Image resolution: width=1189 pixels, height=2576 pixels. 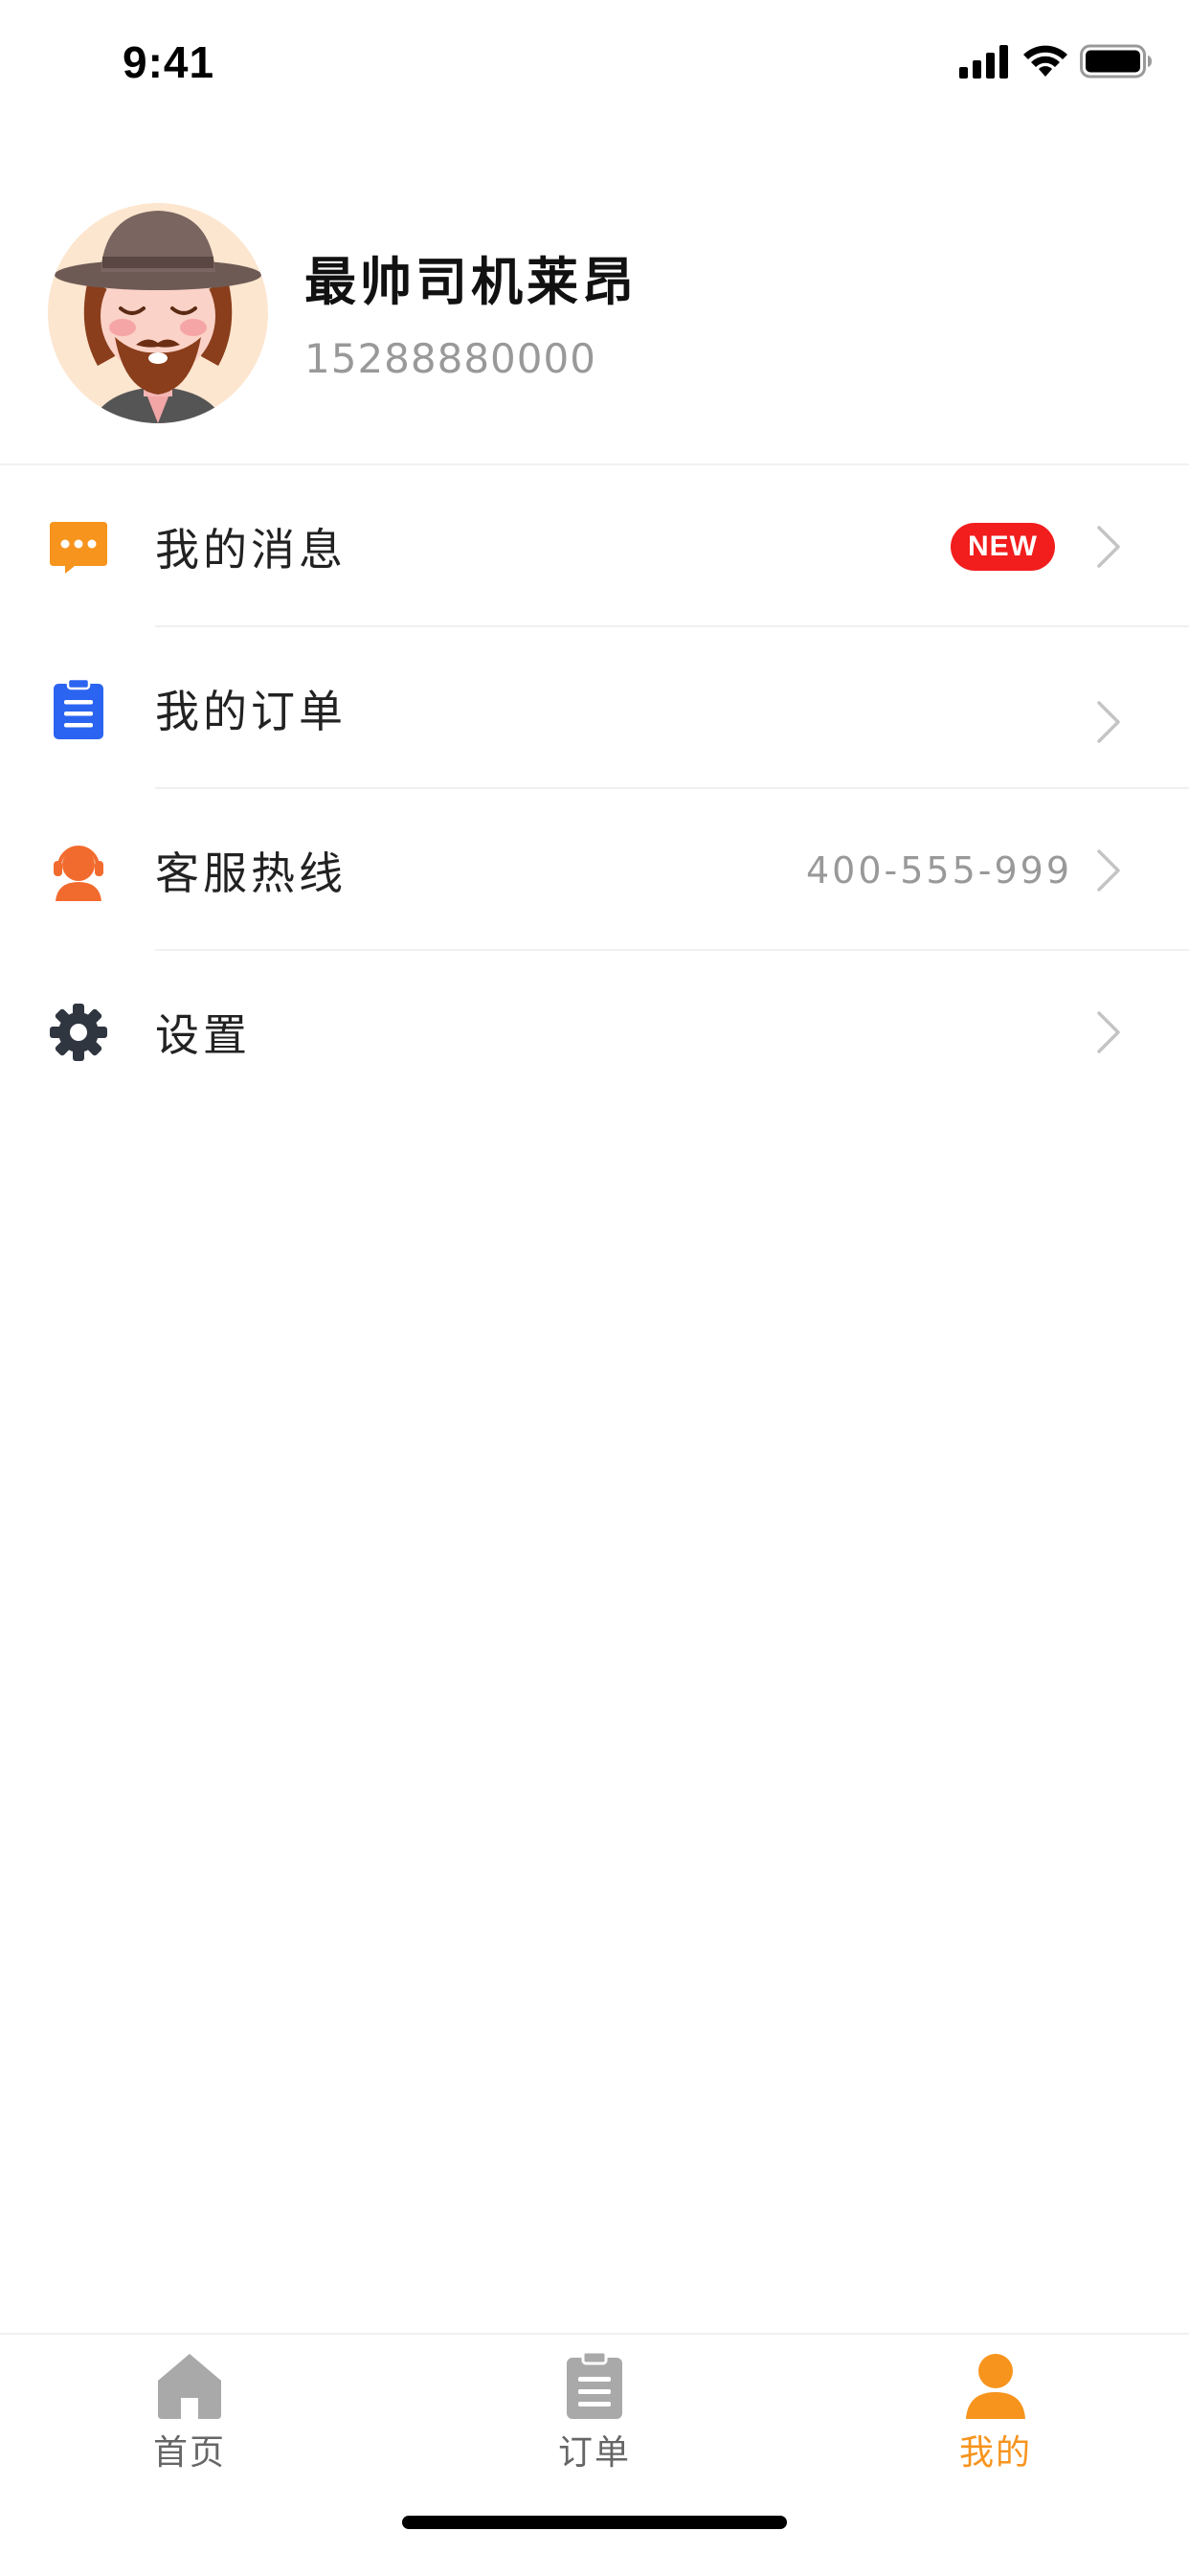 I want to click on tab-bar: 首页 订单 我的, so click(x=594, y=2454).